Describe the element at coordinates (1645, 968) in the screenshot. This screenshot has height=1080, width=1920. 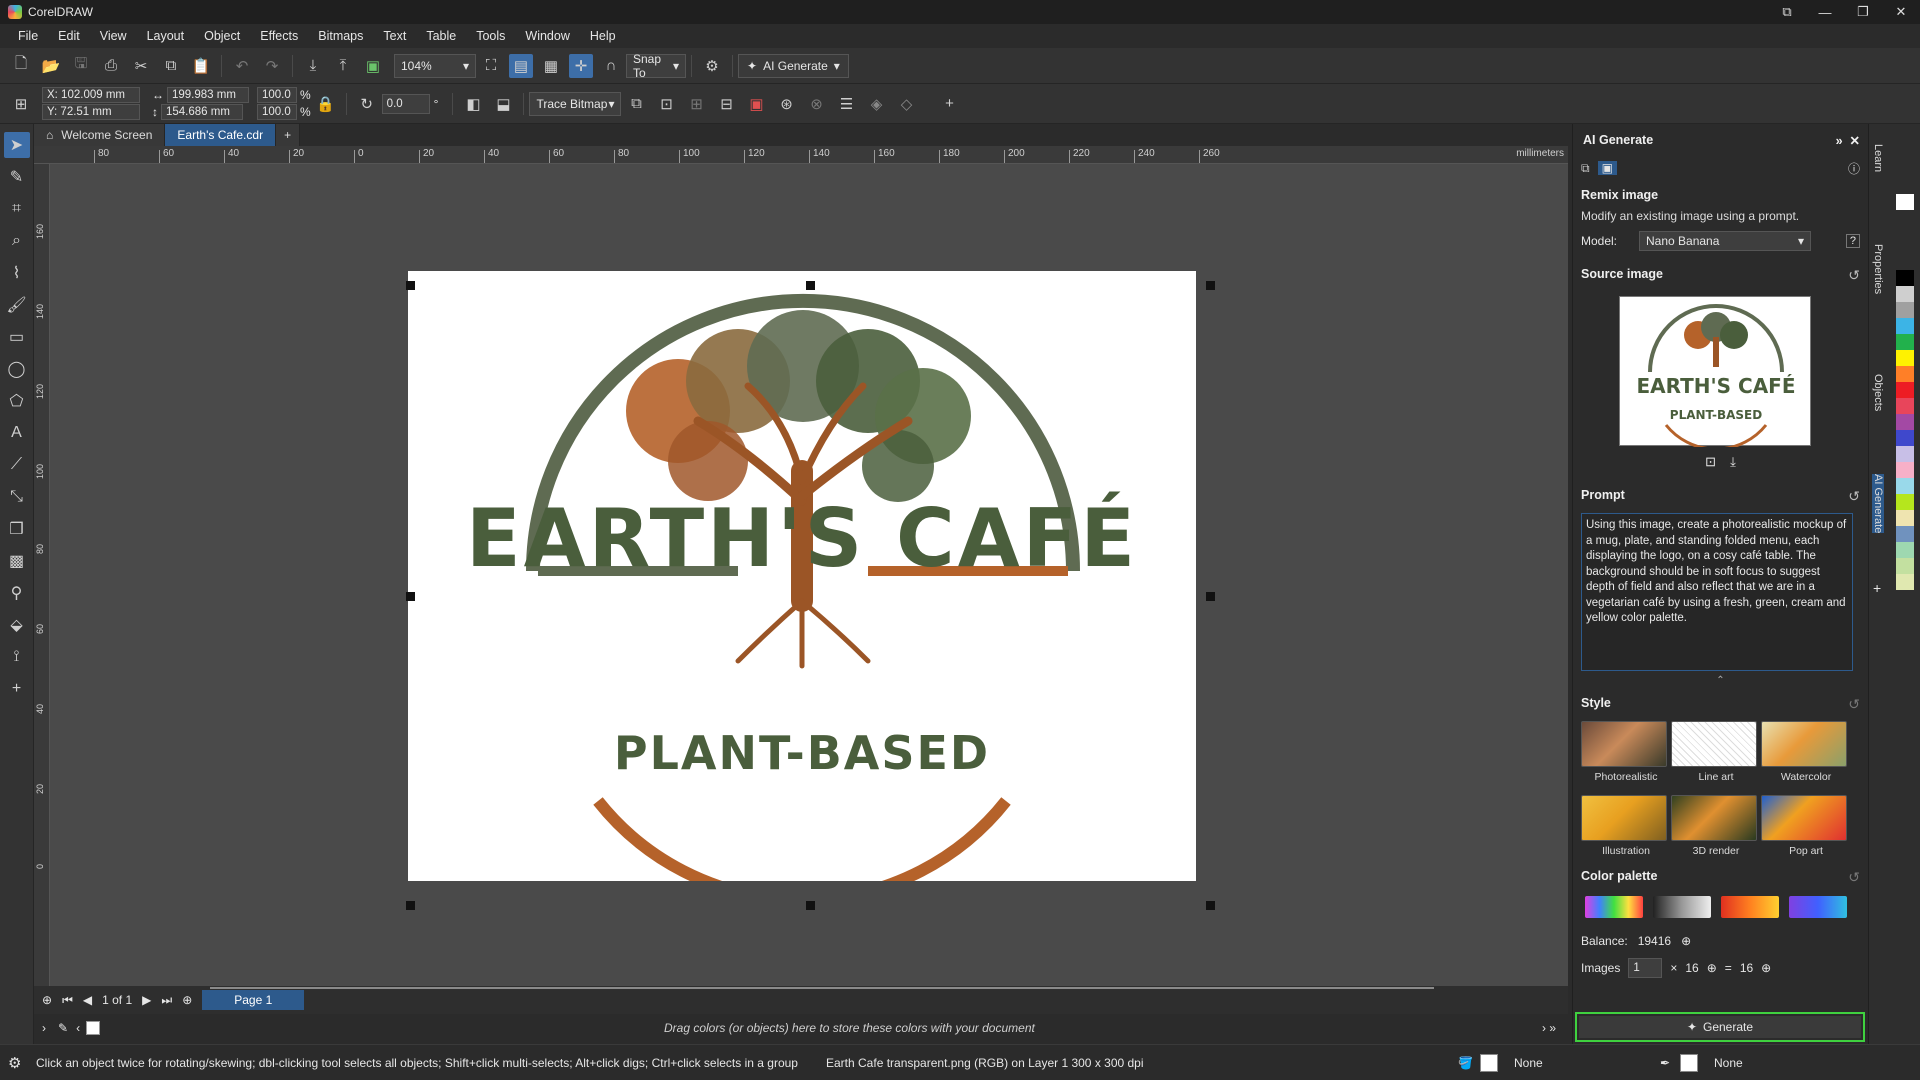
I see `images-count-field: 1` at that location.